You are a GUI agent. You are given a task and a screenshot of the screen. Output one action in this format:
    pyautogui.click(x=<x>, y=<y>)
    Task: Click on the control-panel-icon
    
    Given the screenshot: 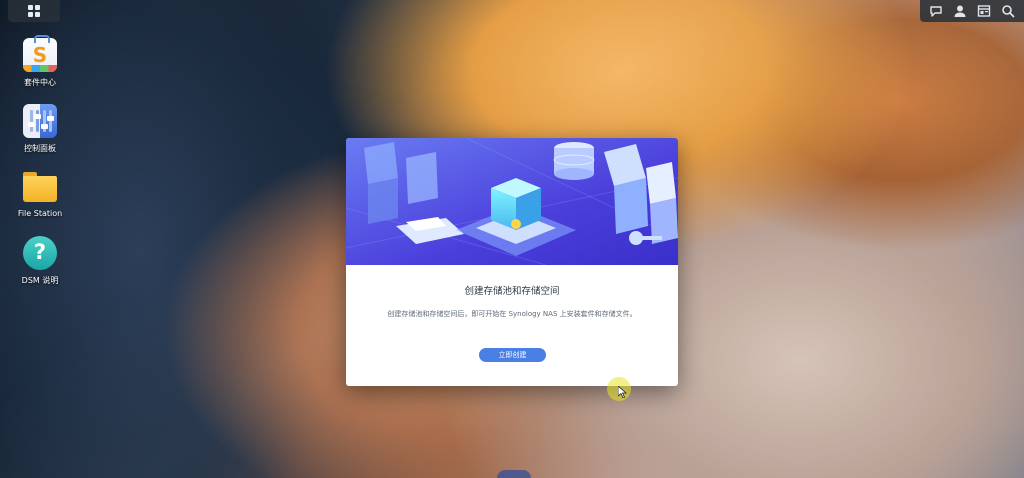 What is the action you would take?
    pyautogui.click(x=40, y=121)
    